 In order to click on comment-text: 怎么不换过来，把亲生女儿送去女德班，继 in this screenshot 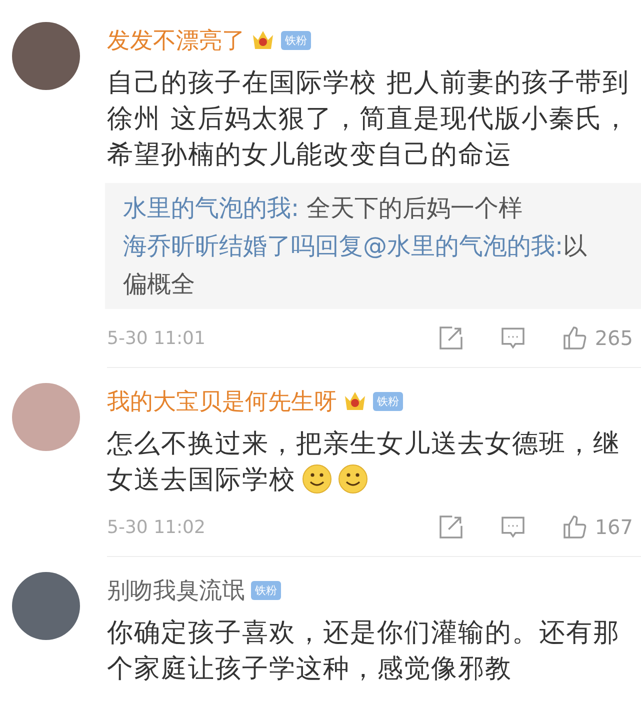, I will do `click(363, 444)`.